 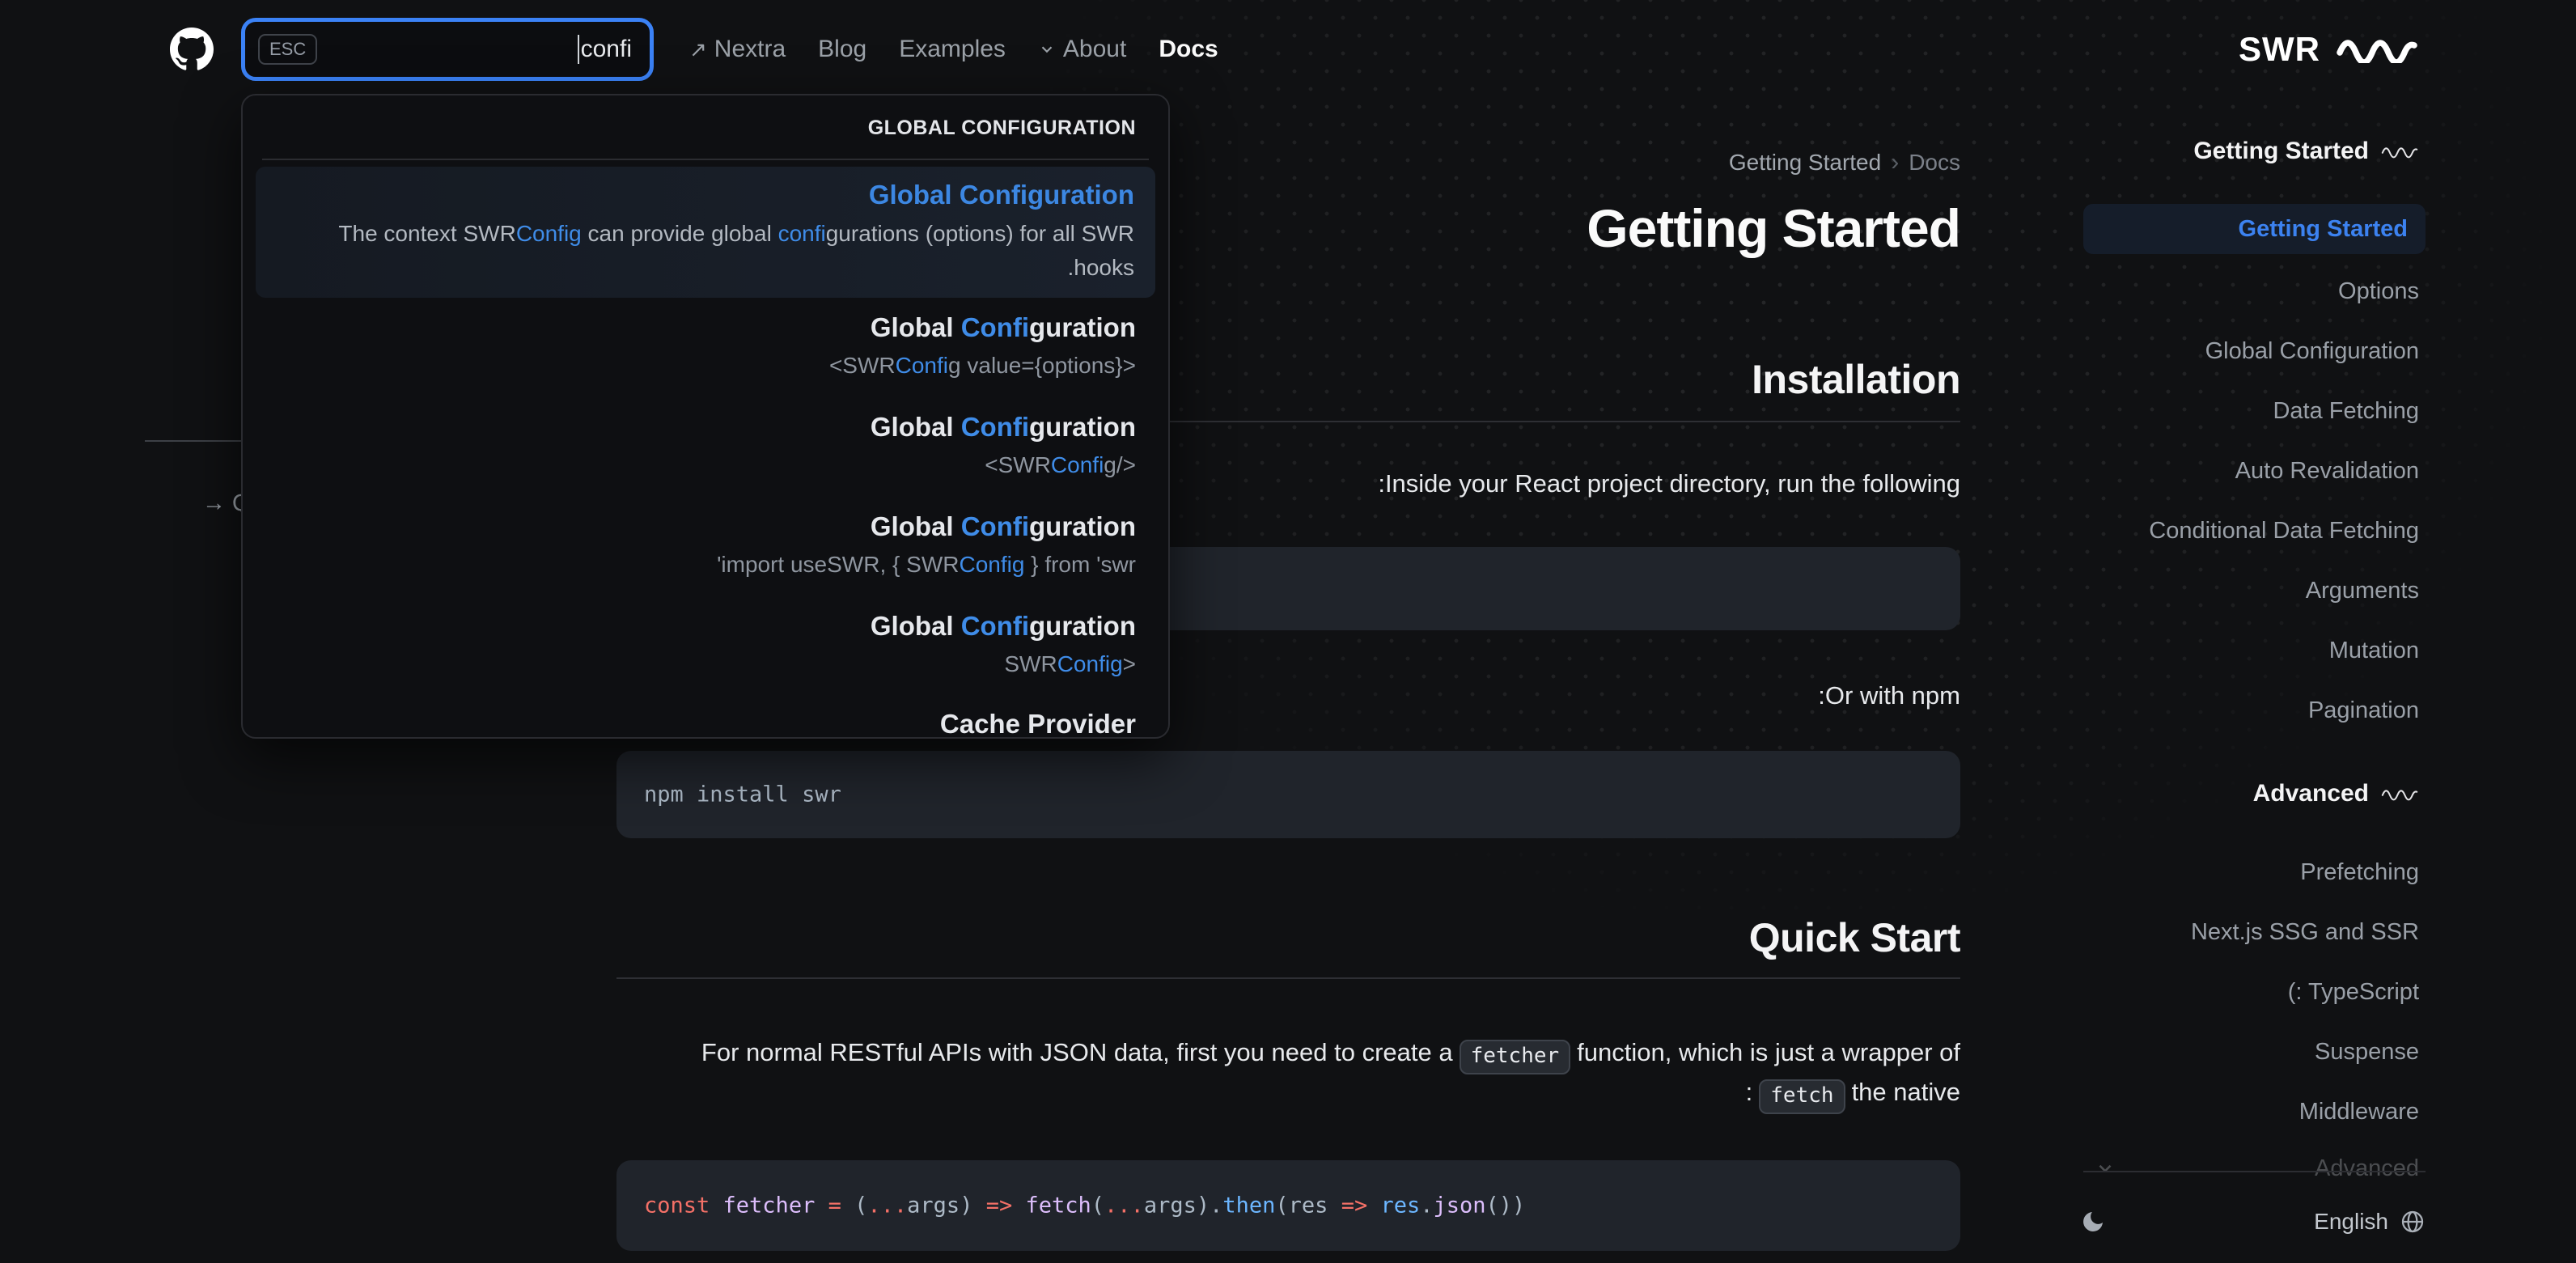 What do you see at coordinates (604, 49) in the screenshot?
I see `search-query: confi` at bounding box center [604, 49].